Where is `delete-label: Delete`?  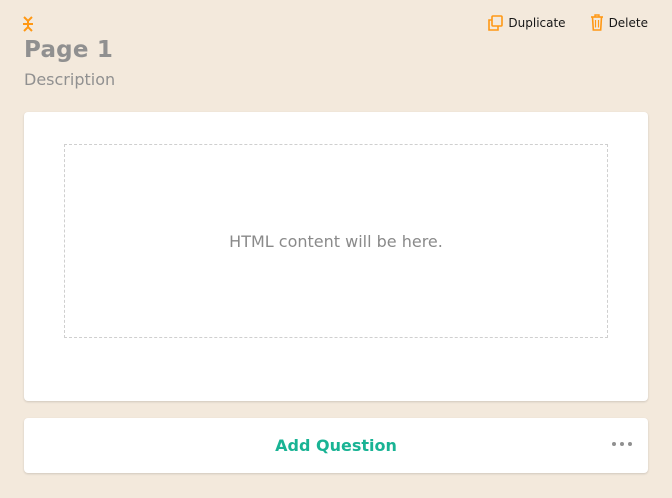 delete-label: Delete is located at coordinates (628, 22).